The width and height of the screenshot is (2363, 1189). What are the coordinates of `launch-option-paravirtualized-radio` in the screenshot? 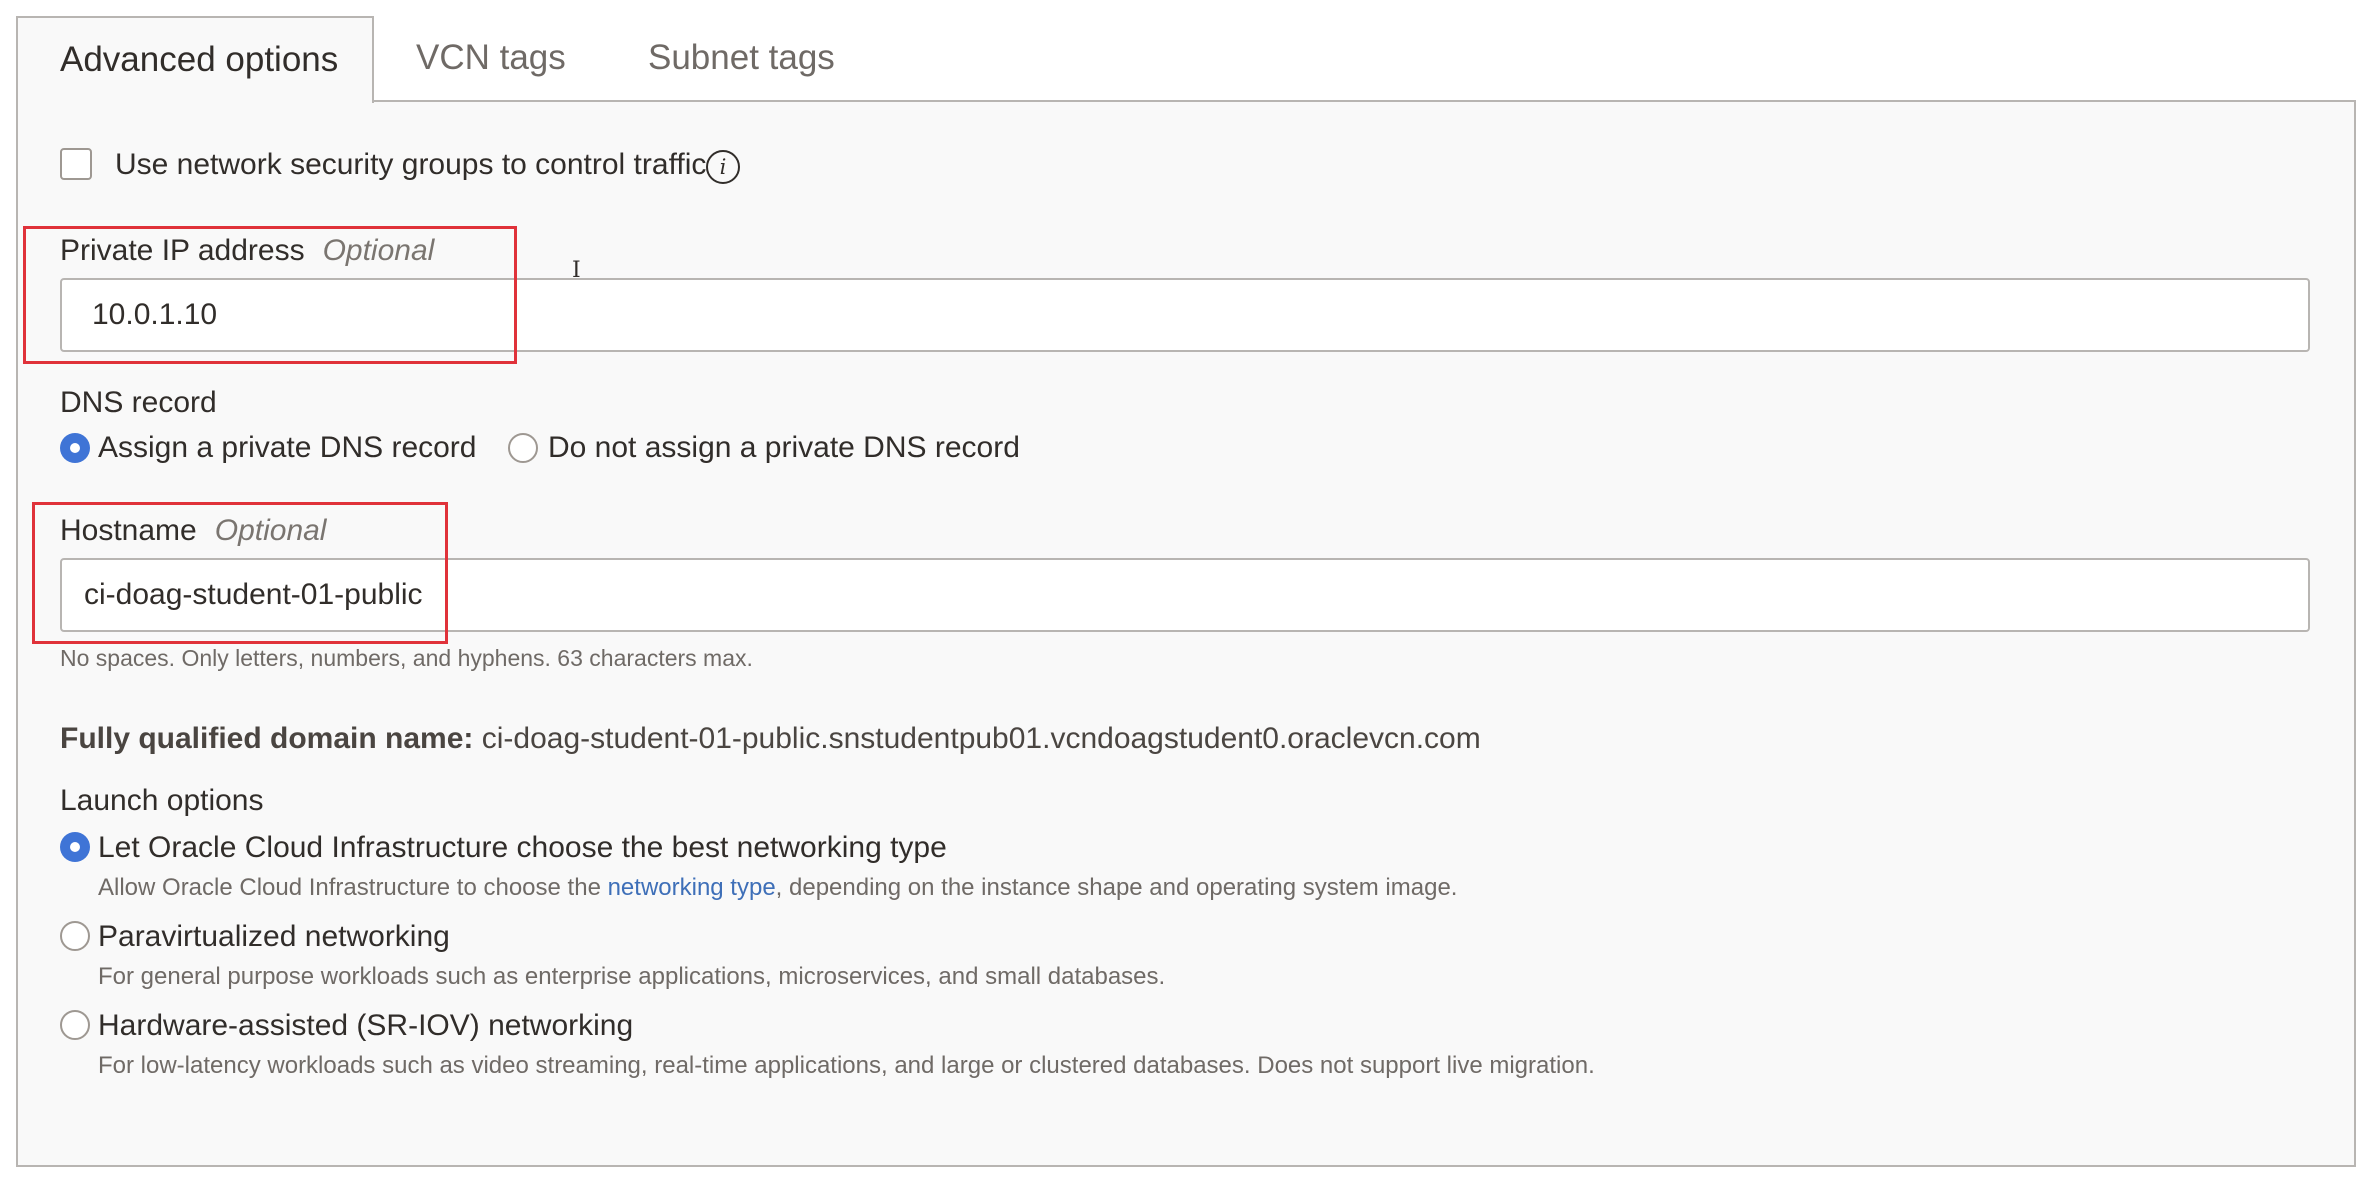 It's located at (75, 936).